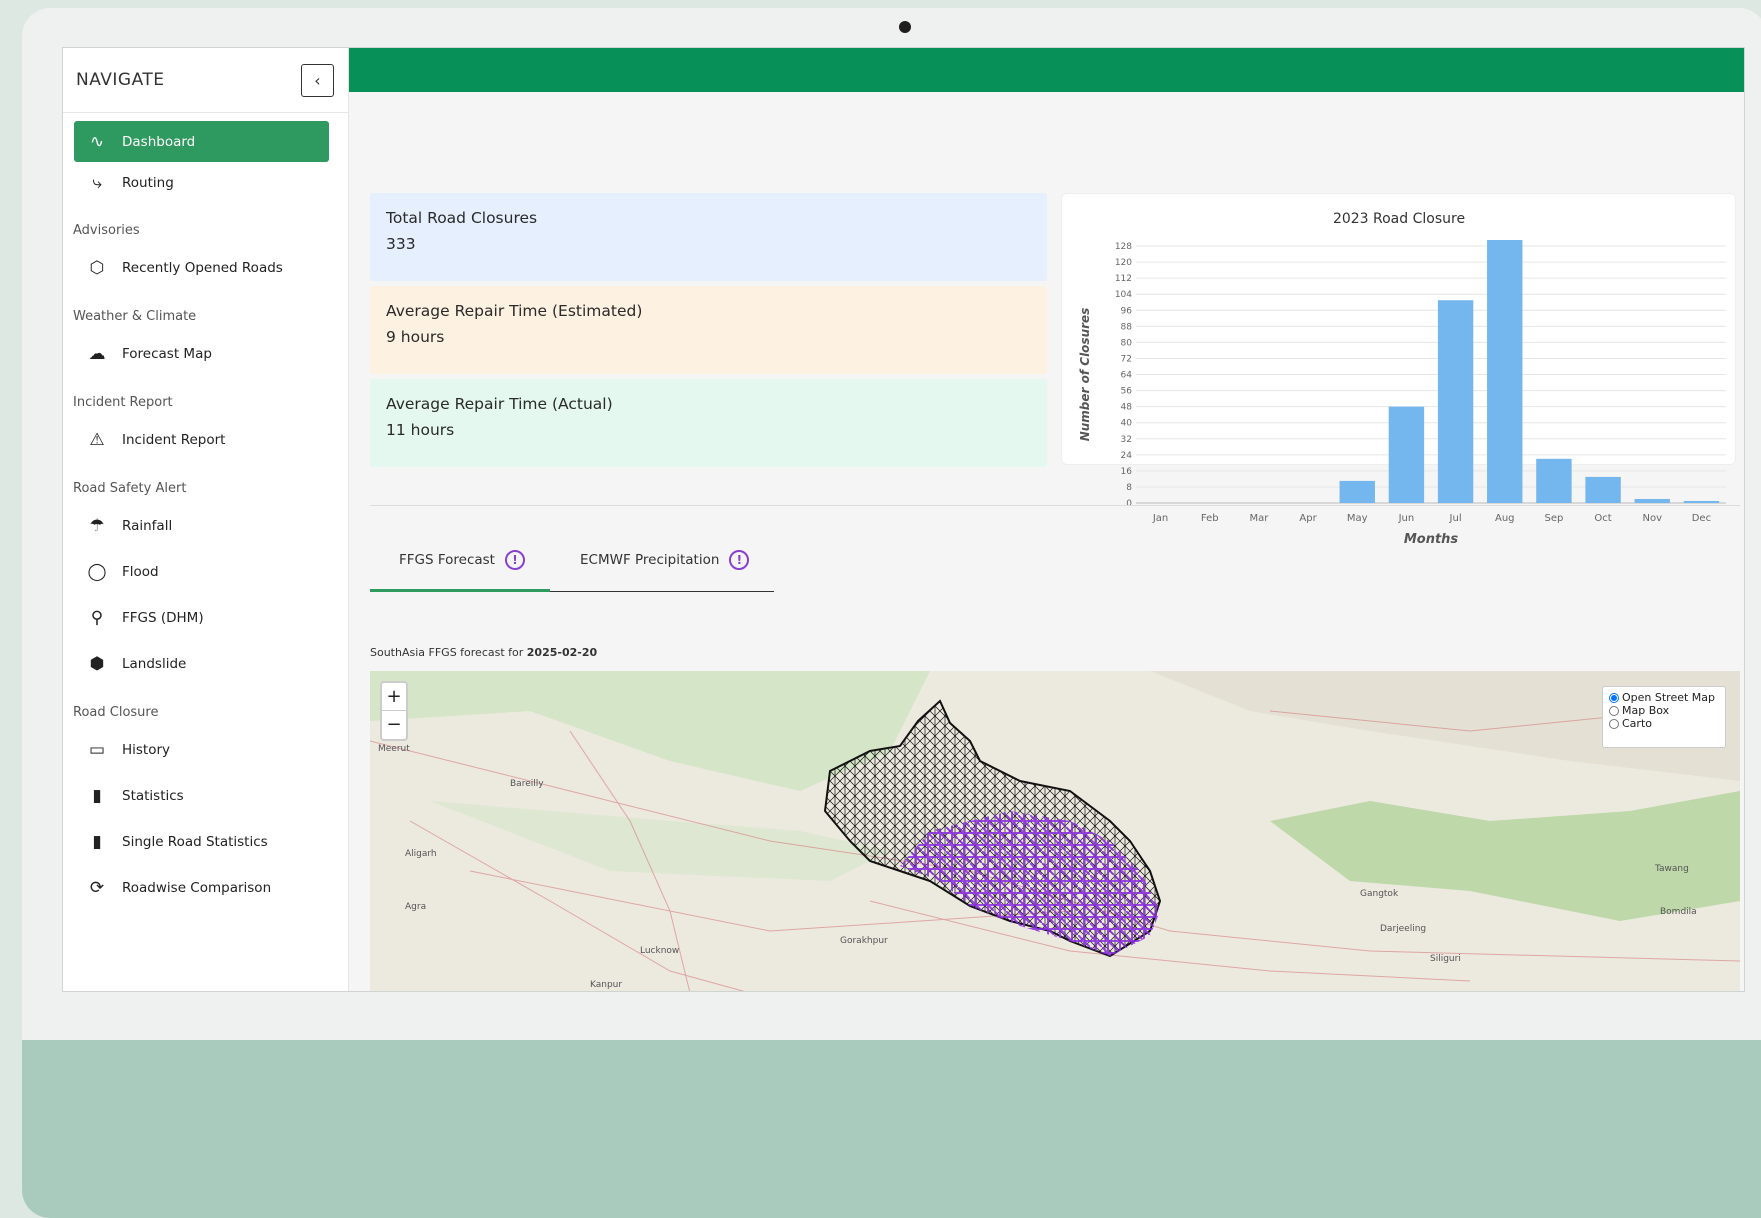 The height and width of the screenshot is (1218, 1761). What do you see at coordinates (163, 617) in the screenshot?
I see `sidebar-item-label: FFGS (DHM)` at bounding box center [163, 617].